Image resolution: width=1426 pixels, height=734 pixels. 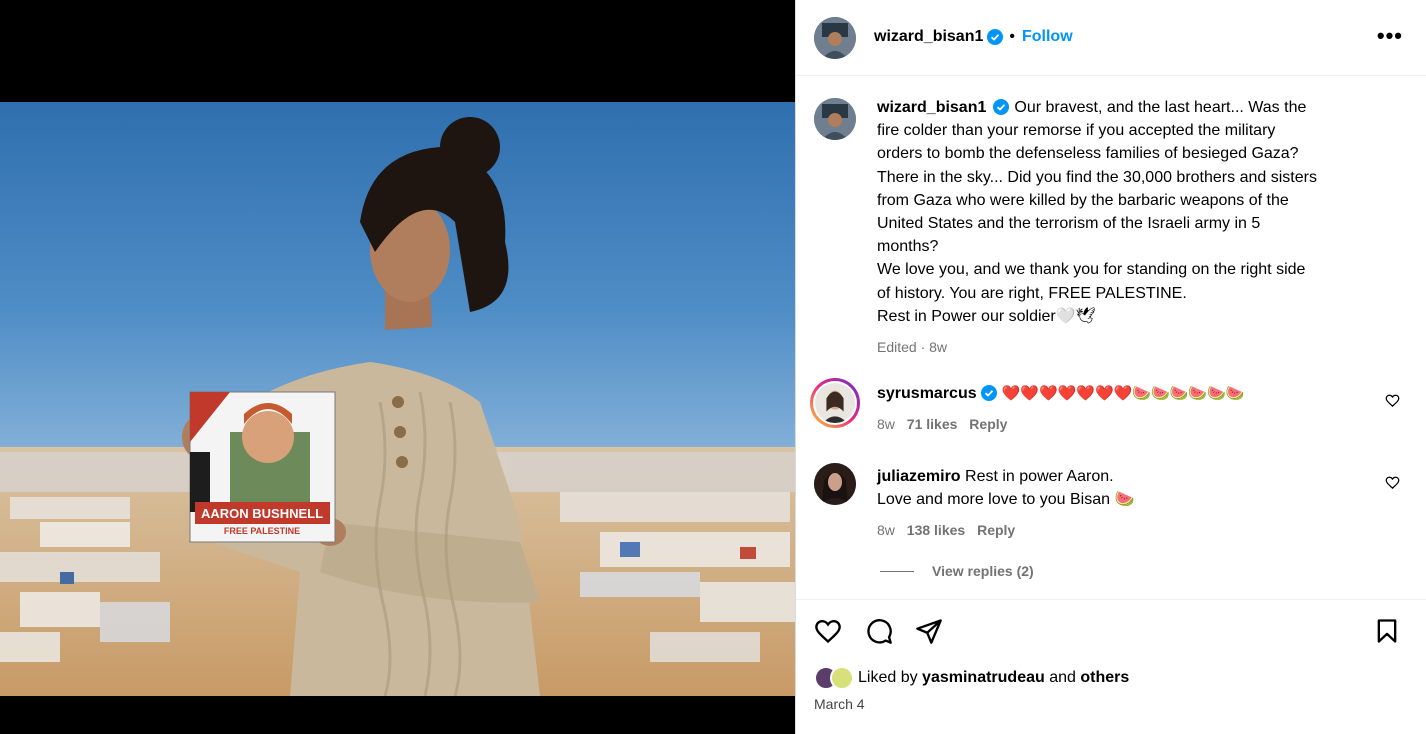 I want to click on caption-line: months?, so click(x=908, y=247).